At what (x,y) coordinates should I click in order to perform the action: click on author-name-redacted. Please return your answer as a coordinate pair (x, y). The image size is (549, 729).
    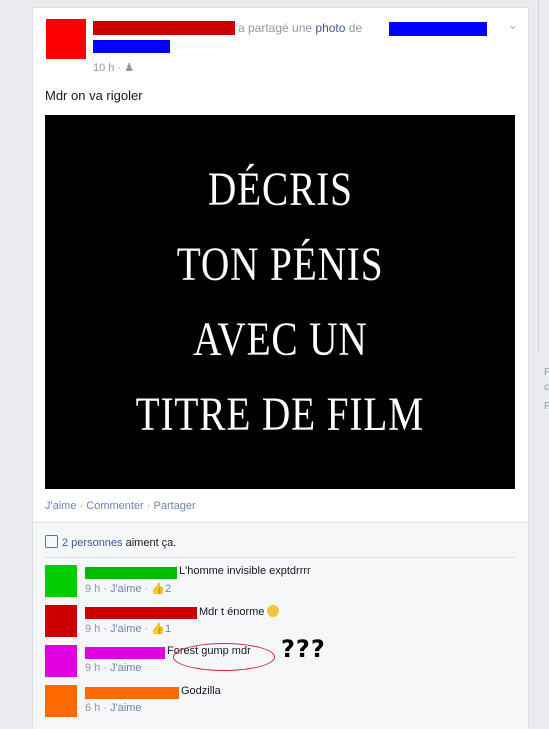
    Looking at the image, I should click on (164, 28).